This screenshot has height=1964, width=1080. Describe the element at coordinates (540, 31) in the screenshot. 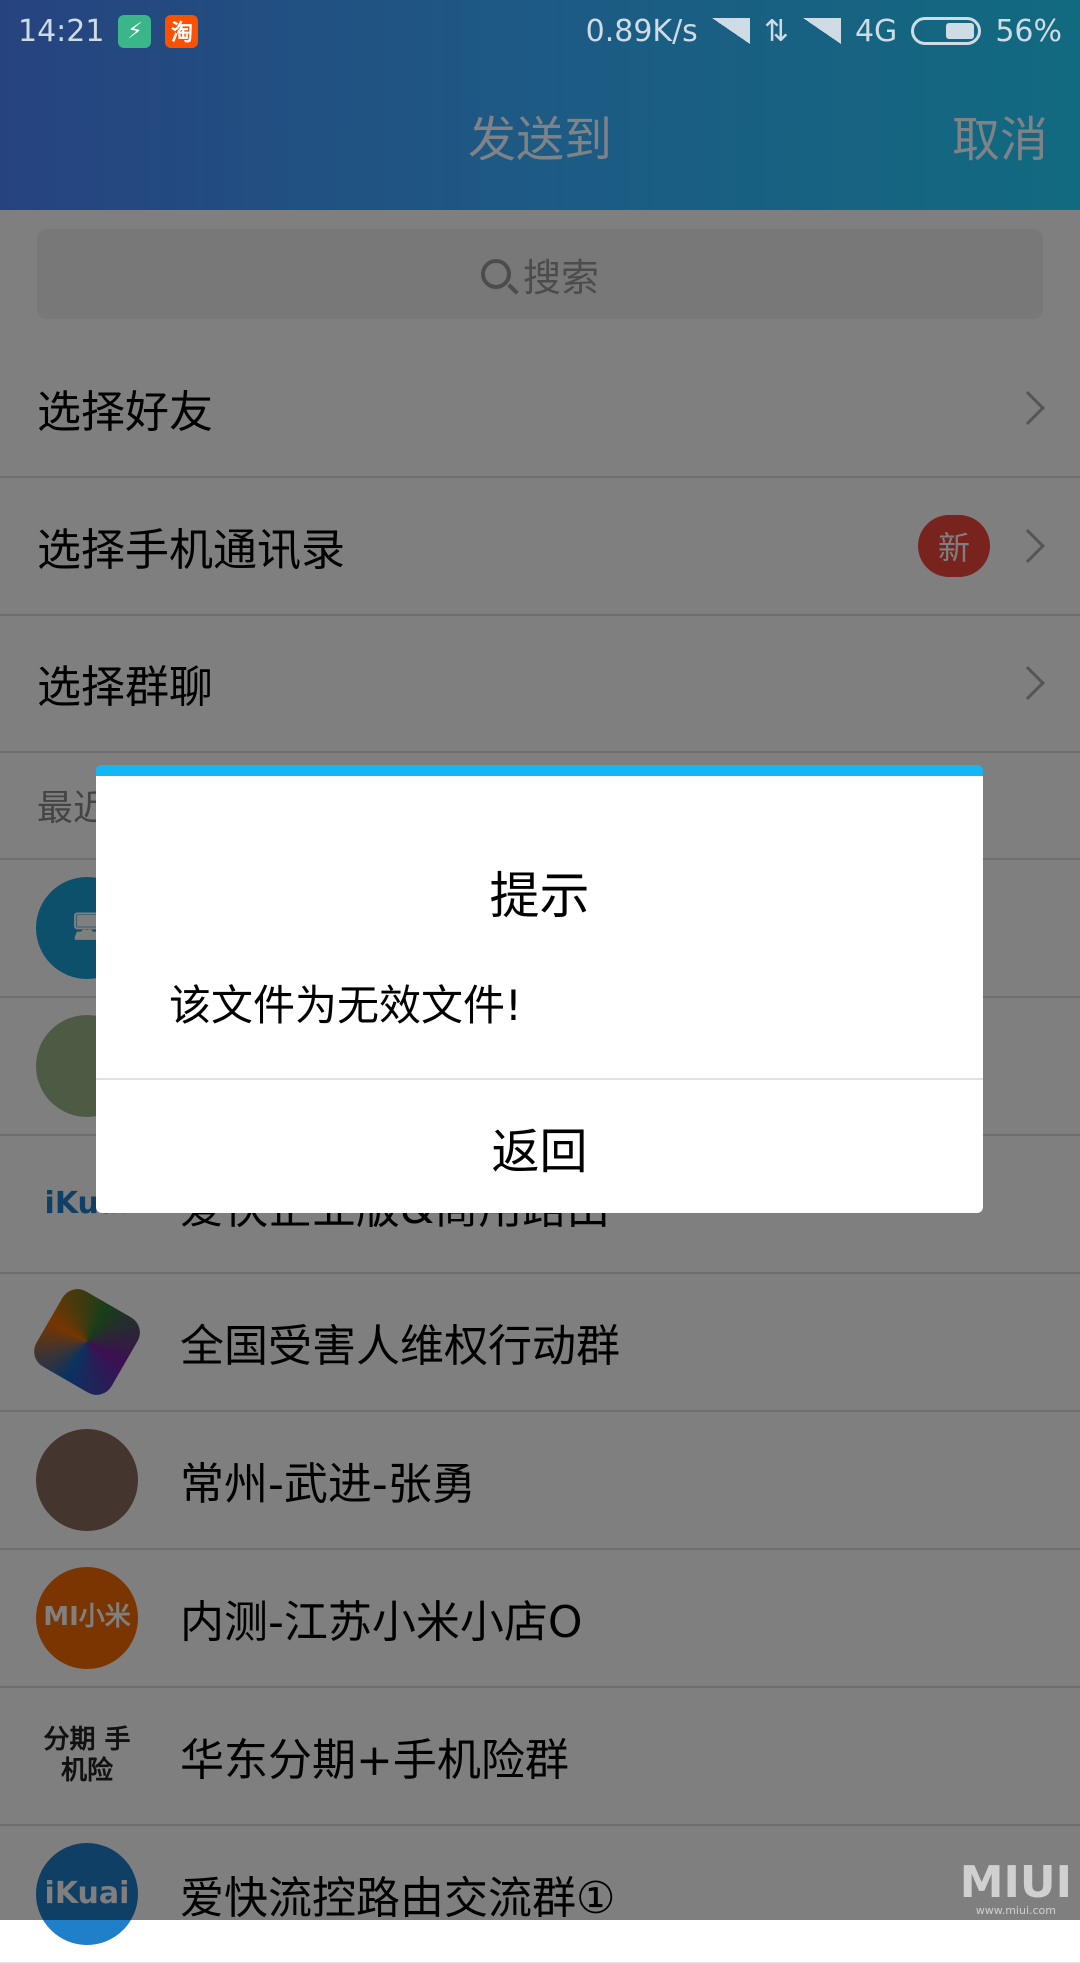

I see `status-bar: 14:21 ⚡ 淘 0.89K/s ⇅ 4G 56%` at that location.